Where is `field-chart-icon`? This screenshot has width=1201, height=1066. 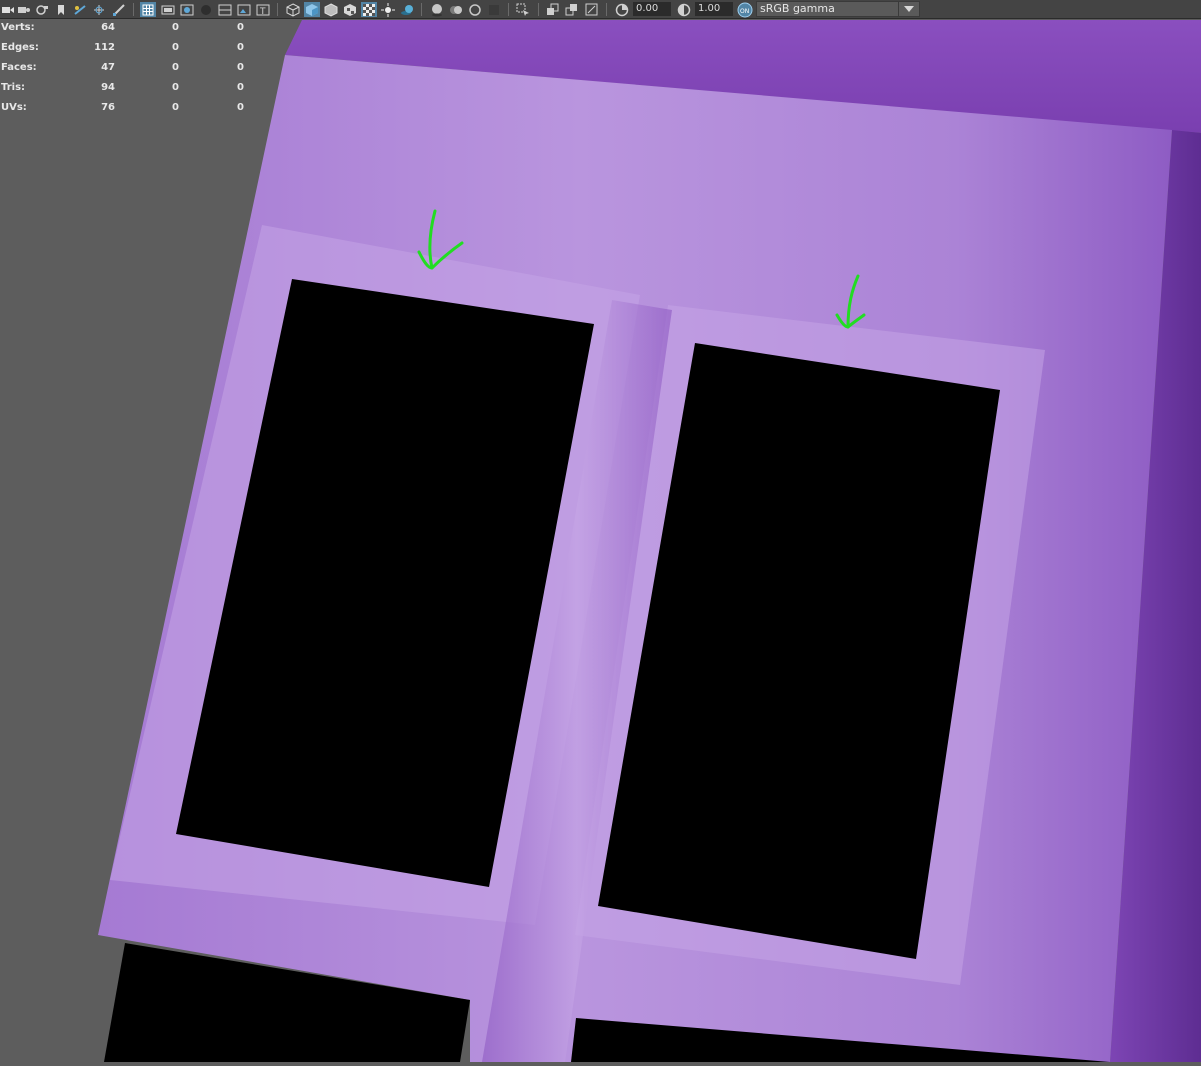
field-chart-icon is located at coordinates (225, 9).